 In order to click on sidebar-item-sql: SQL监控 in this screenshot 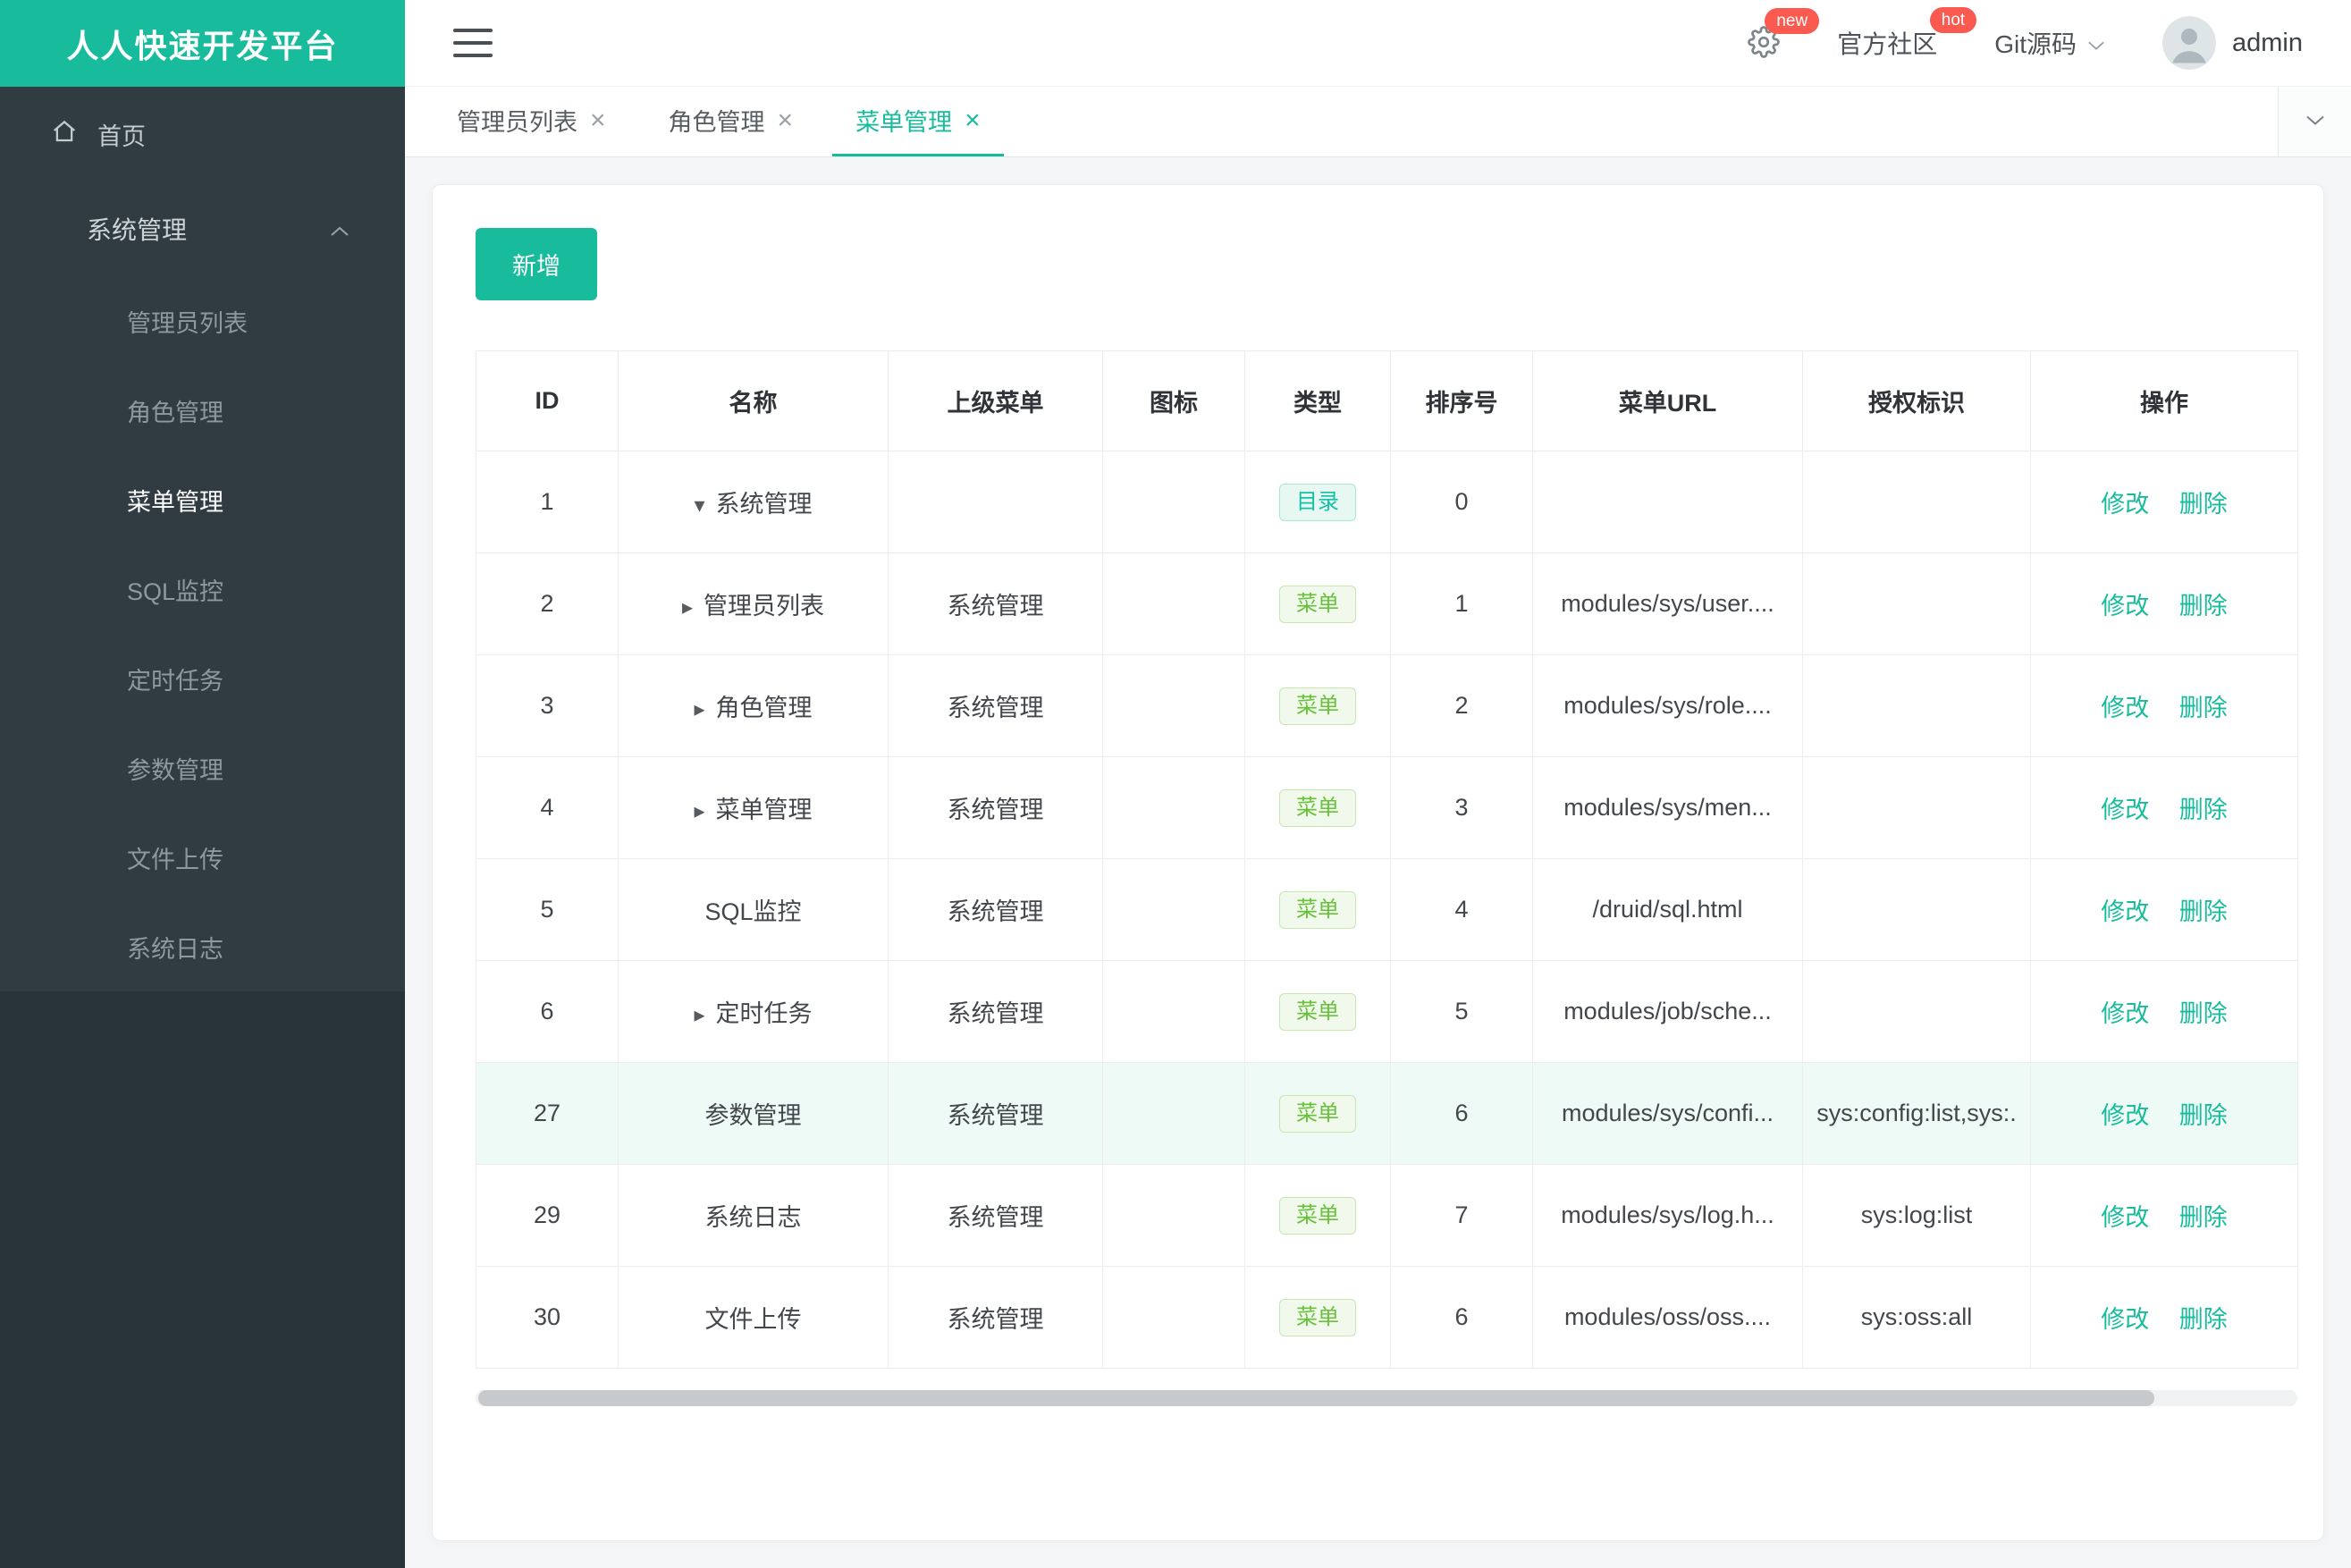, I will do `click(202, 589)`.